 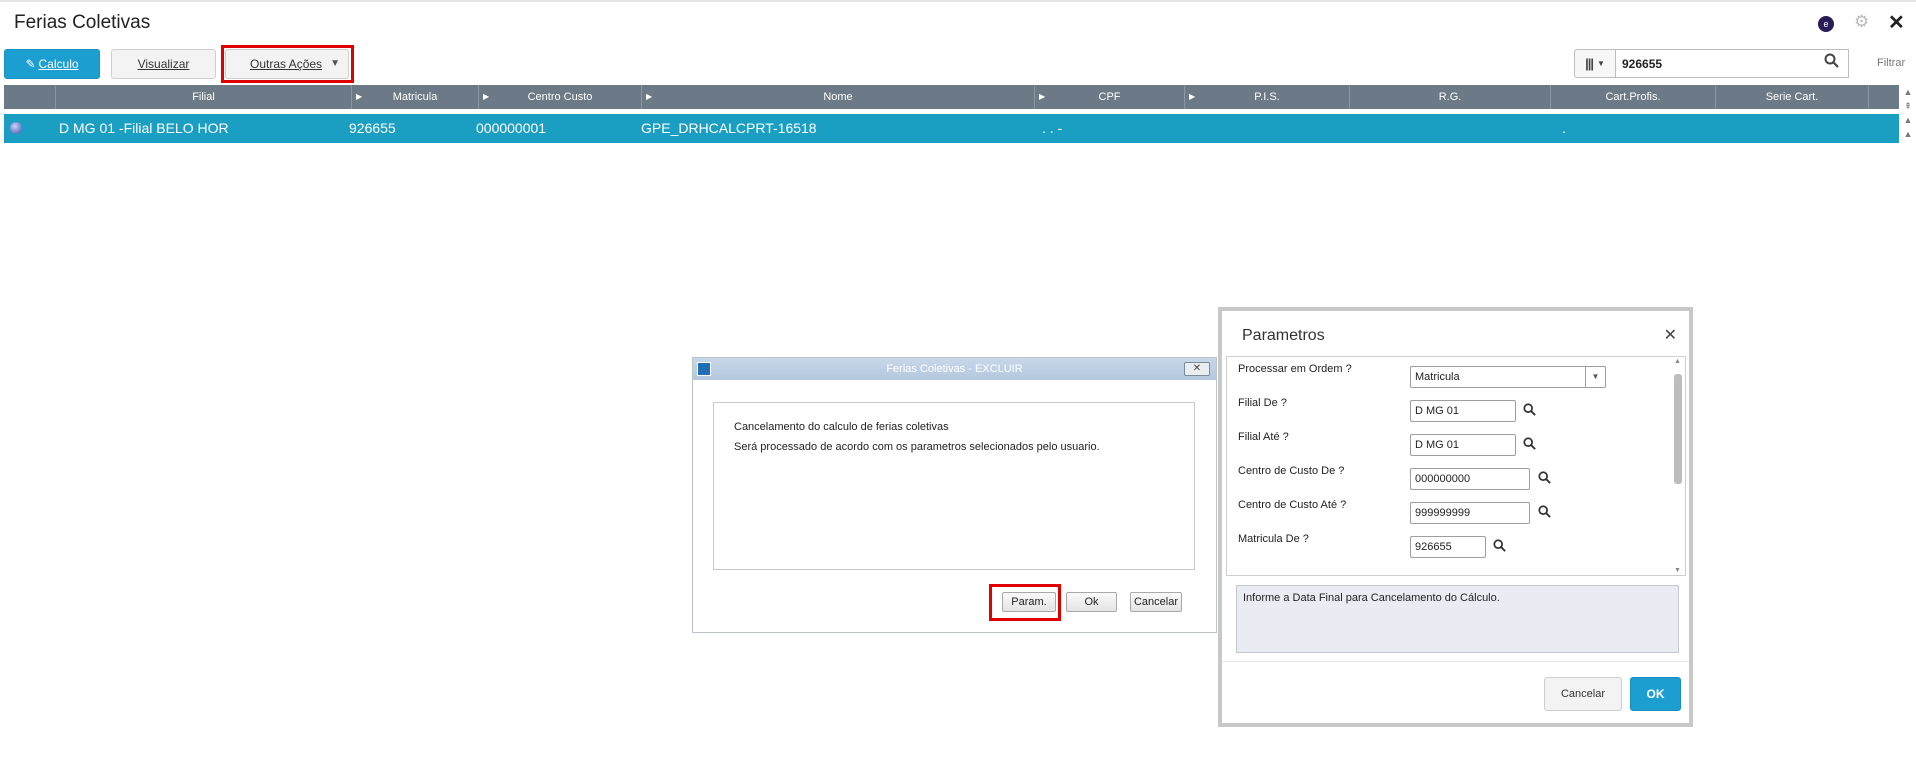 I want to click on dialog-footer-divider, so click(x=1455, y=661).